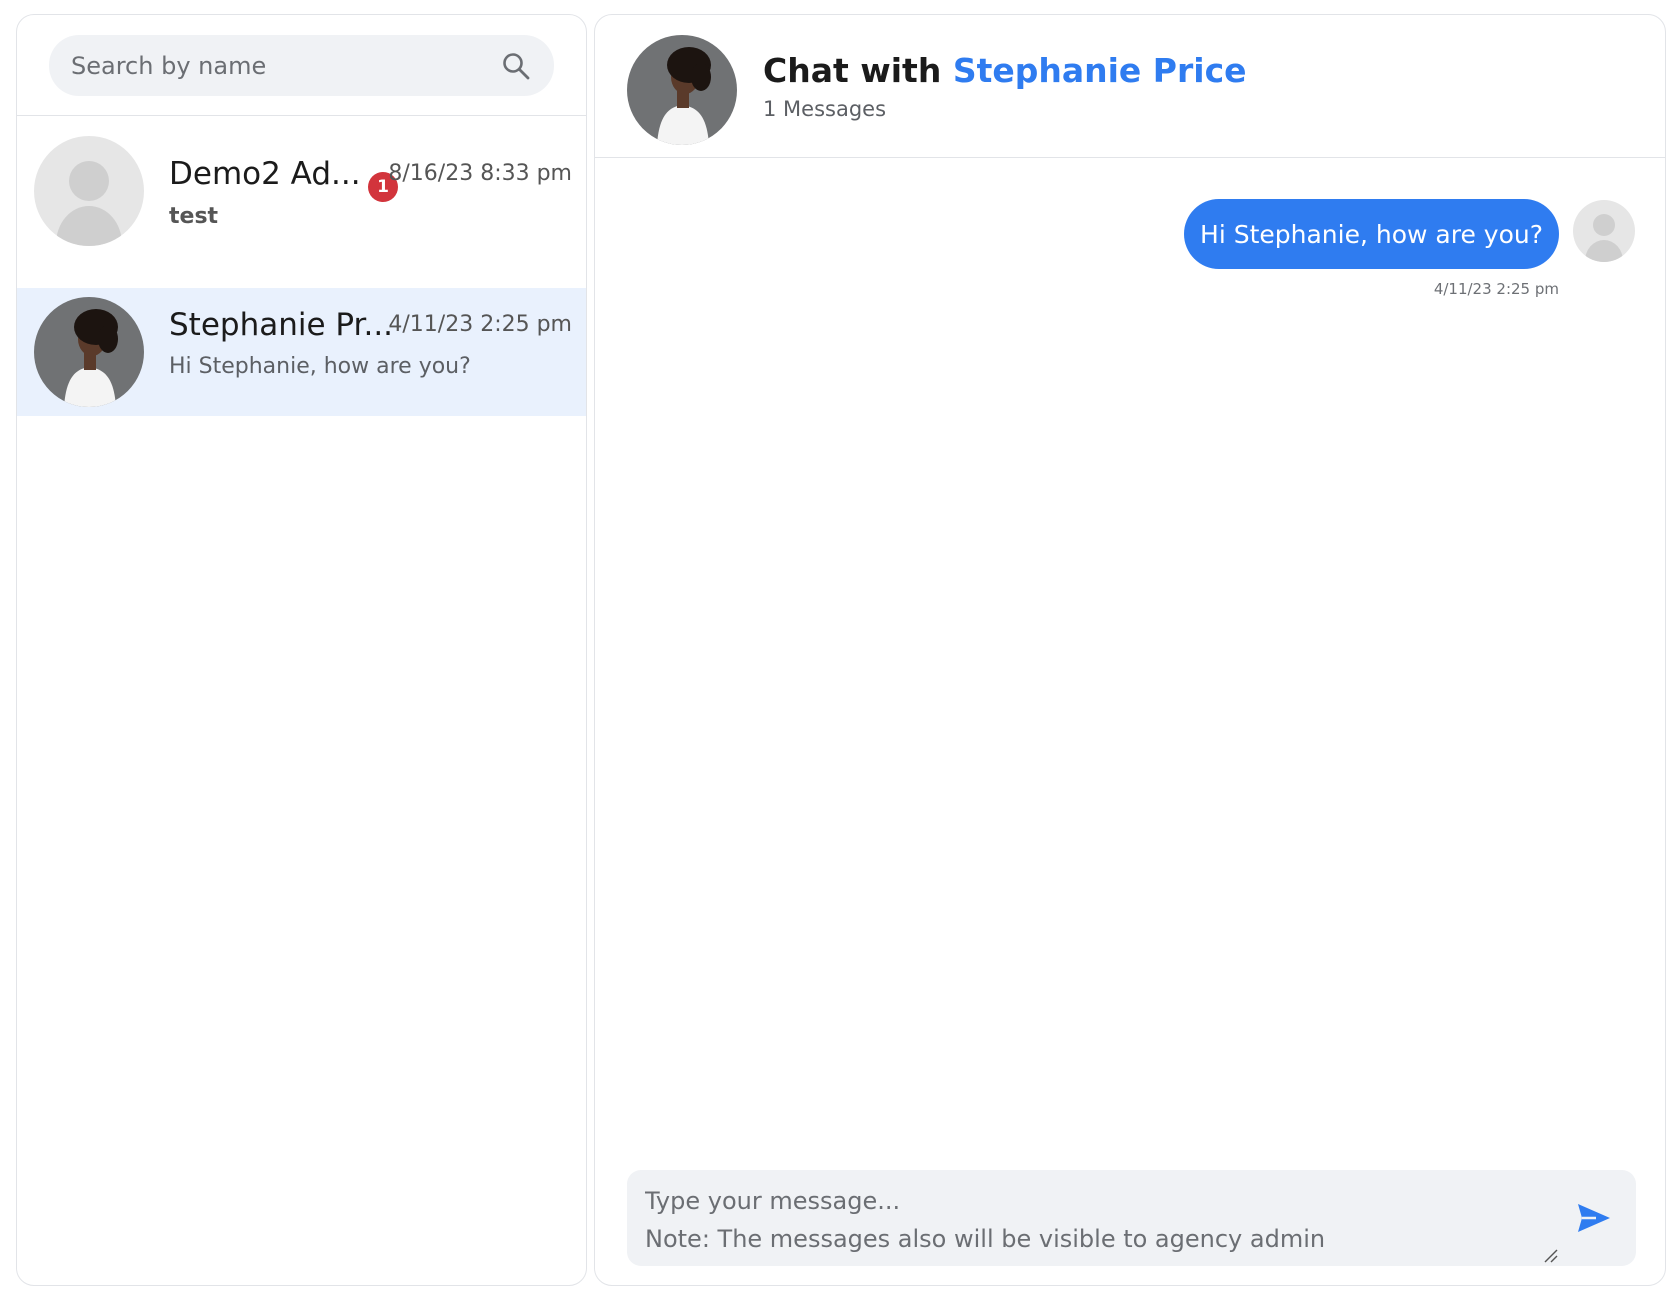 This screenshot has width=1674, height=1306. I want to click on search-input, so click(285, 65).